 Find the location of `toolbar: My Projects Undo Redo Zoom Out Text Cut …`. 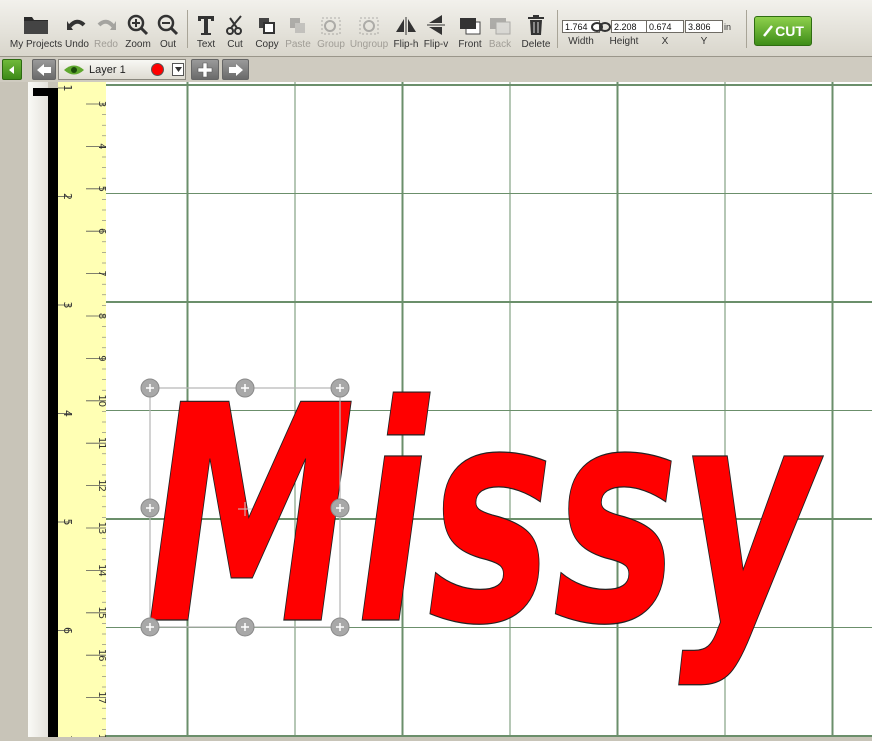

toolbar: My Projects Undo Redo Zoom Out Text Cut … is located at coordinates (436, 28).